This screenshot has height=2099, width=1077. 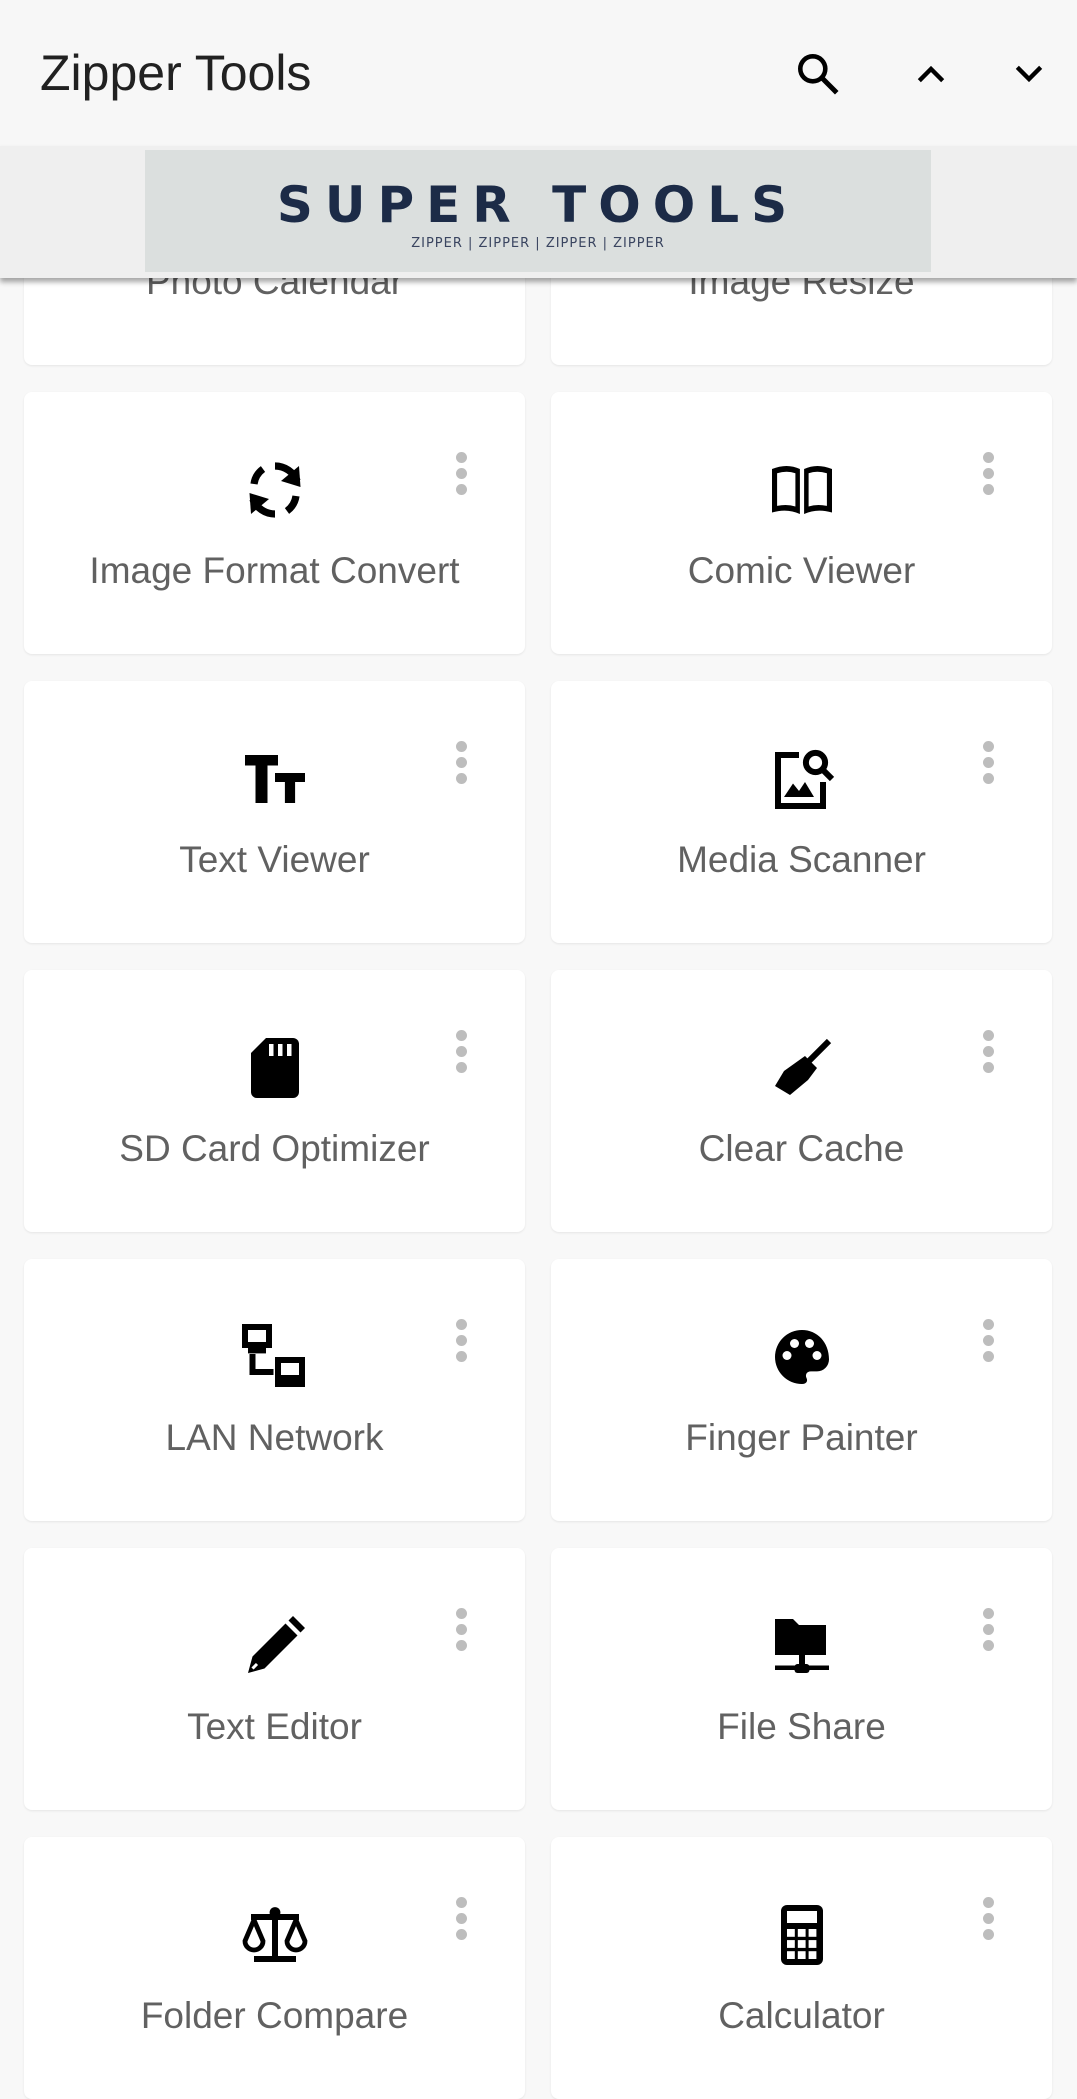 I want to click on tool-label: Image Format Convert, so click(x=274, y=570).